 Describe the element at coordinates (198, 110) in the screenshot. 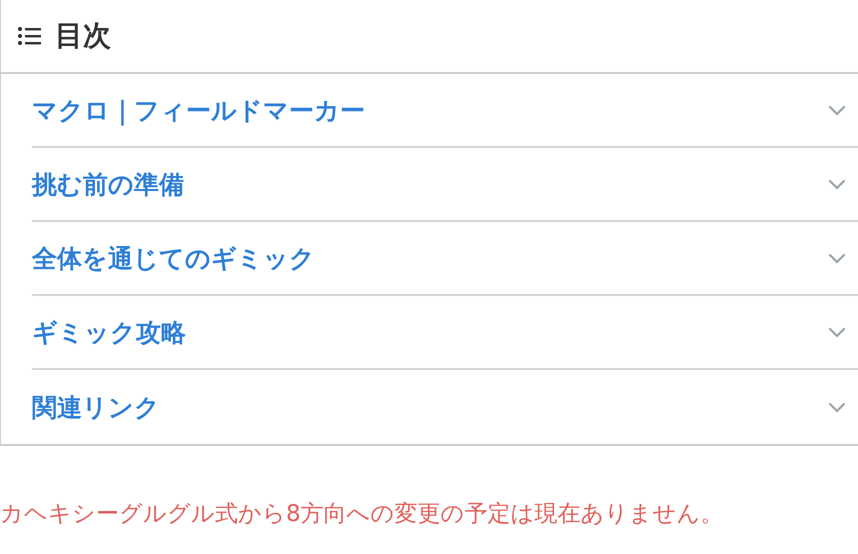

I see `toc-link: マクロ｜フィールドマーカー` at that location.